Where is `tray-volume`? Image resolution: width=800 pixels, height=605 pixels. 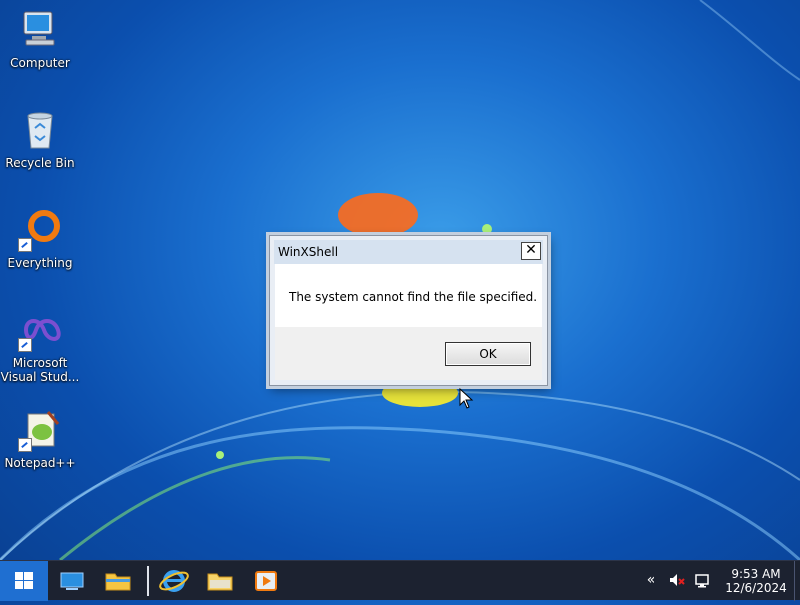
tray-volume is located at coordinates (677, 580).